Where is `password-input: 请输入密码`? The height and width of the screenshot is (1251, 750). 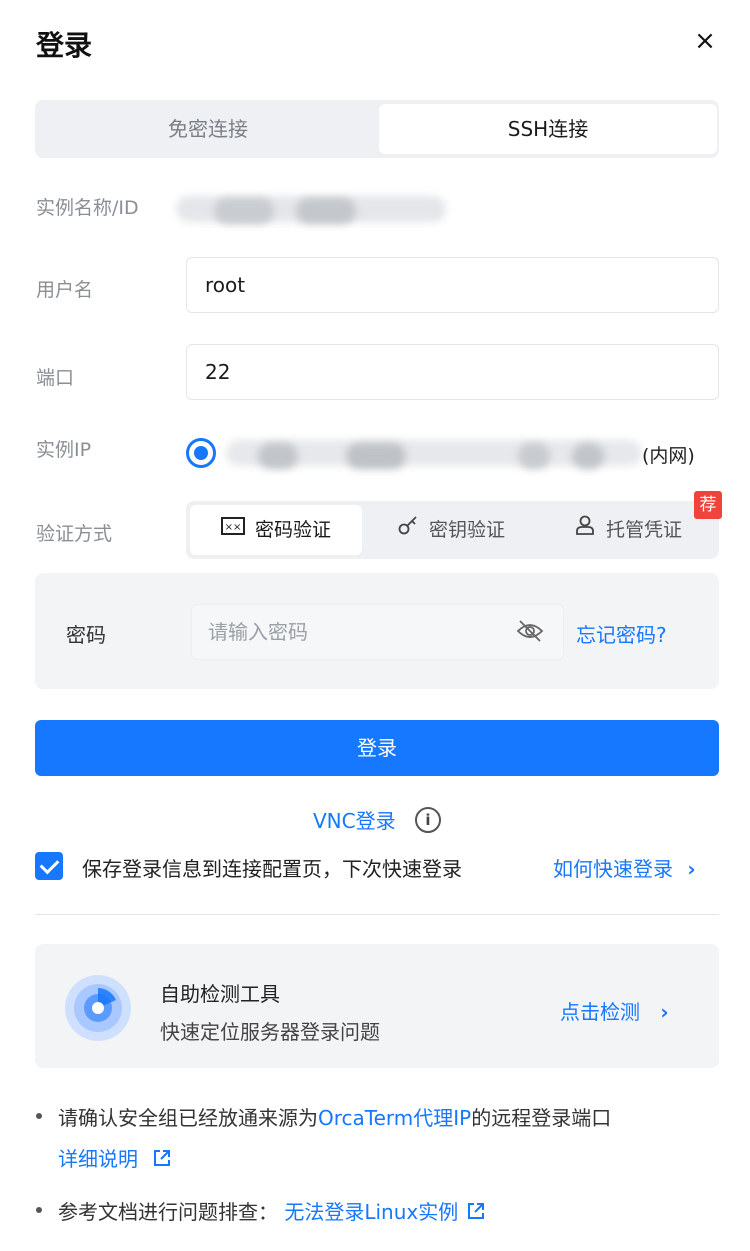
password-input: 请输入密码 is located at coordinates (377, 632).